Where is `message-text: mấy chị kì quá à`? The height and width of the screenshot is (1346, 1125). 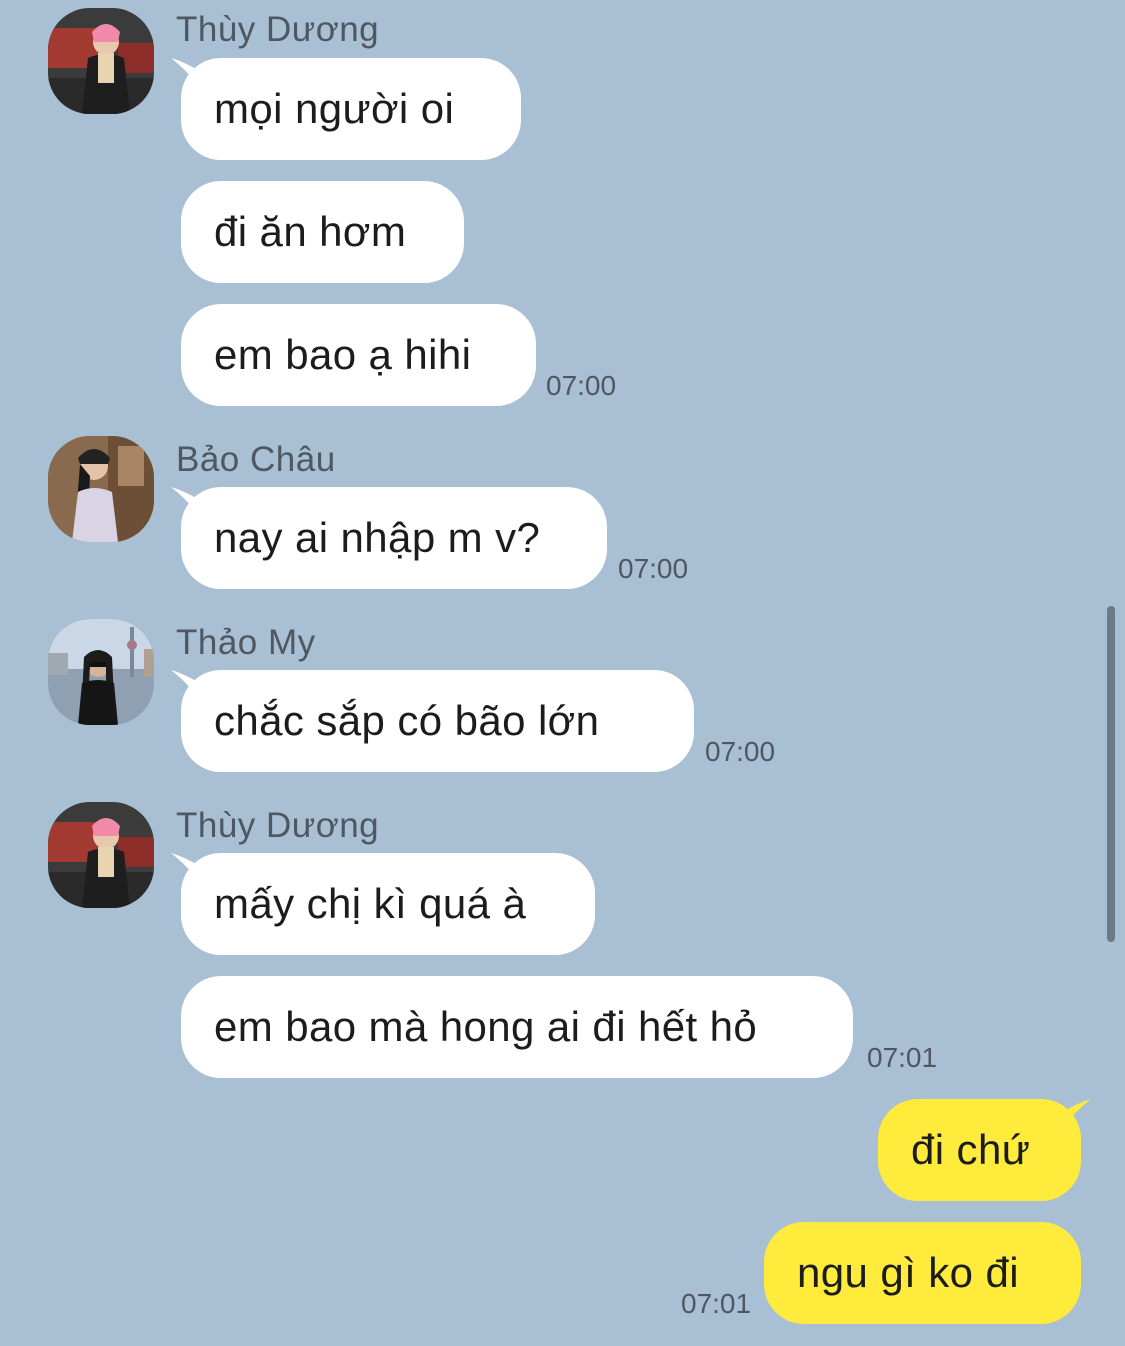 message-text: mấy chị kì quá à is located at coordinates (370, 903).